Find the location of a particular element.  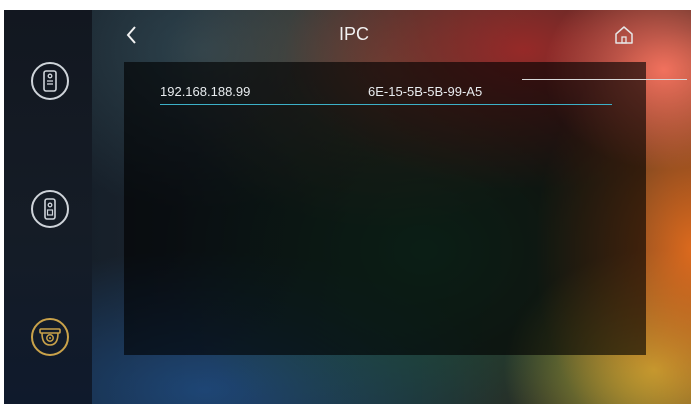

sidebar-item-ipc is located at coordinates (50, 337).